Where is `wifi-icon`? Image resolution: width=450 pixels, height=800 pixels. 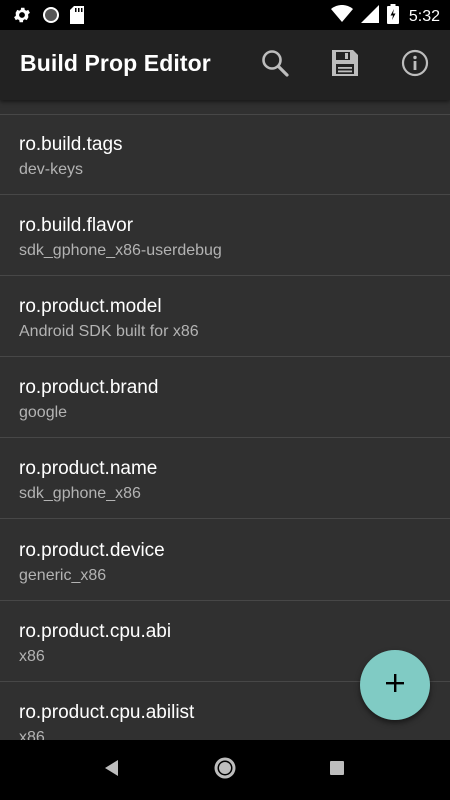
wifi-icon is located at coordinates (341, 16).